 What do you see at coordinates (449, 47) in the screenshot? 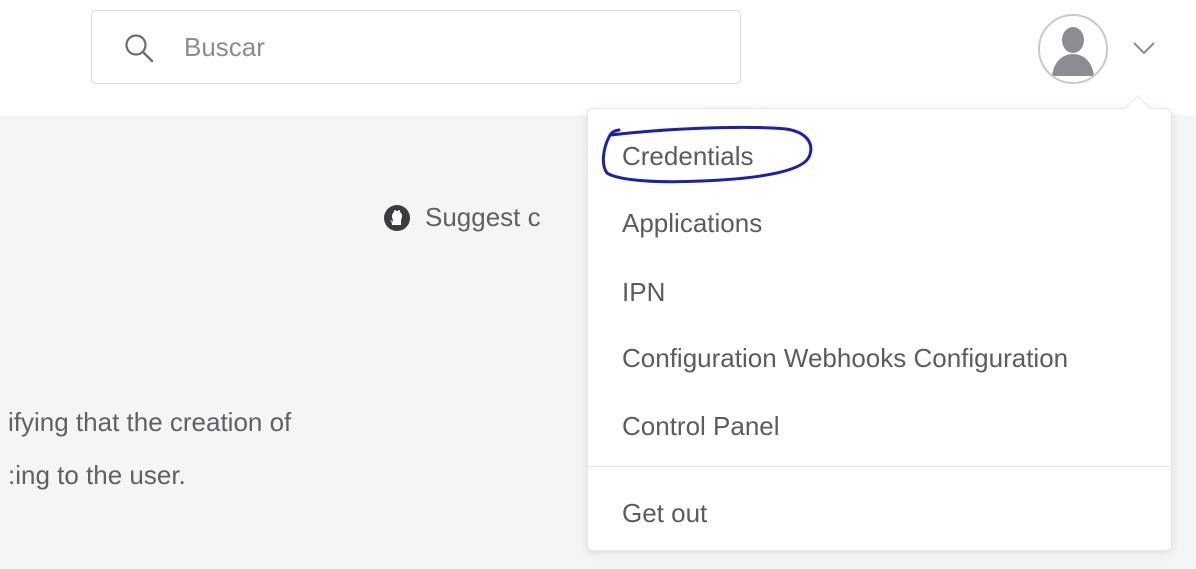
I see `search-input` at bounding box center [449, 47].